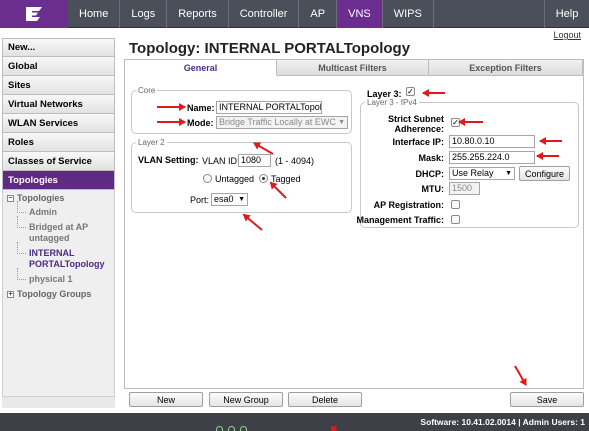 The width and height of the screenshot is (589, 431). I want to click on interface-ip-label: Interface IP:, so click(418, 142).